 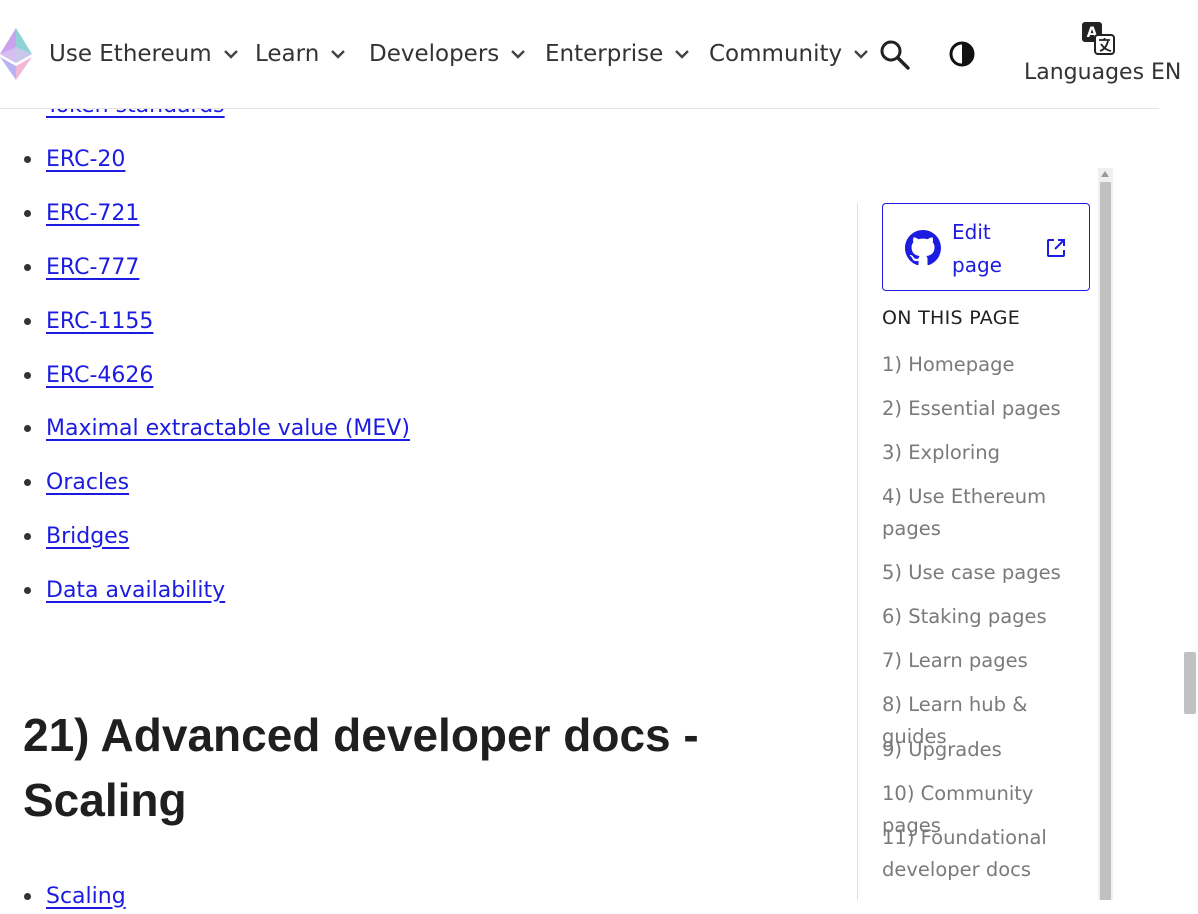 What do you see at coordinates (989, 854) in the screenshot?
I see `toc-item-foundational-developer-docs: 11) Foundational developer docs` at bounding box center [989, 854].